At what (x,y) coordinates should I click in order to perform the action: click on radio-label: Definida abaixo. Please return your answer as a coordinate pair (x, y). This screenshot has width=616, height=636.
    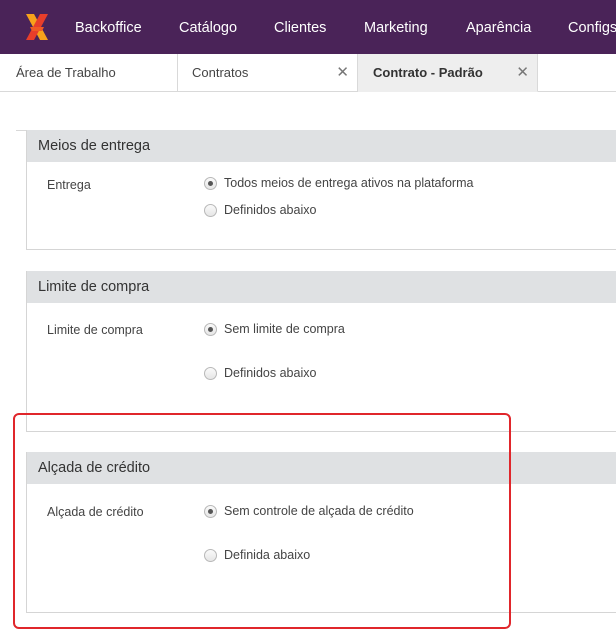
    Looking at the image, I should click on (267, 555).